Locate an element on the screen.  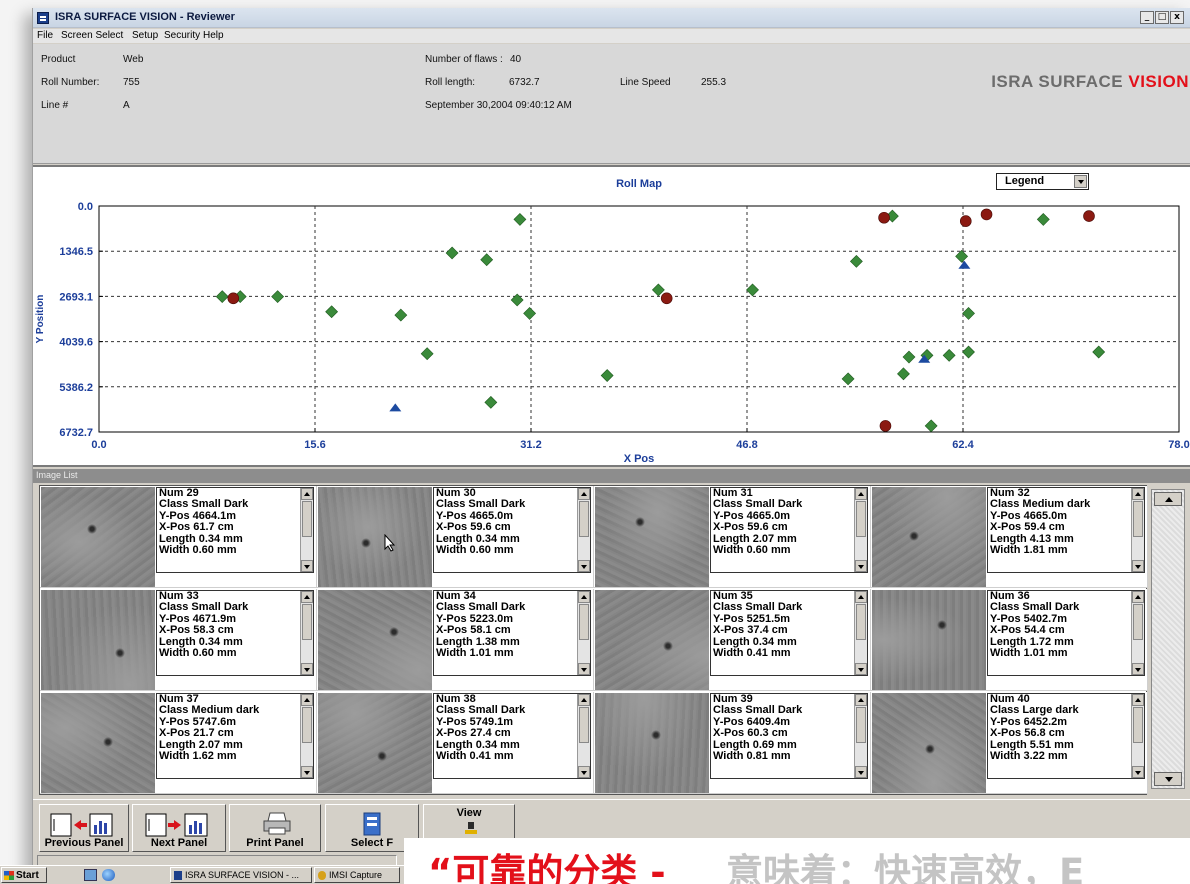
maximize-button: □ is located at coordinates (1162, 17).